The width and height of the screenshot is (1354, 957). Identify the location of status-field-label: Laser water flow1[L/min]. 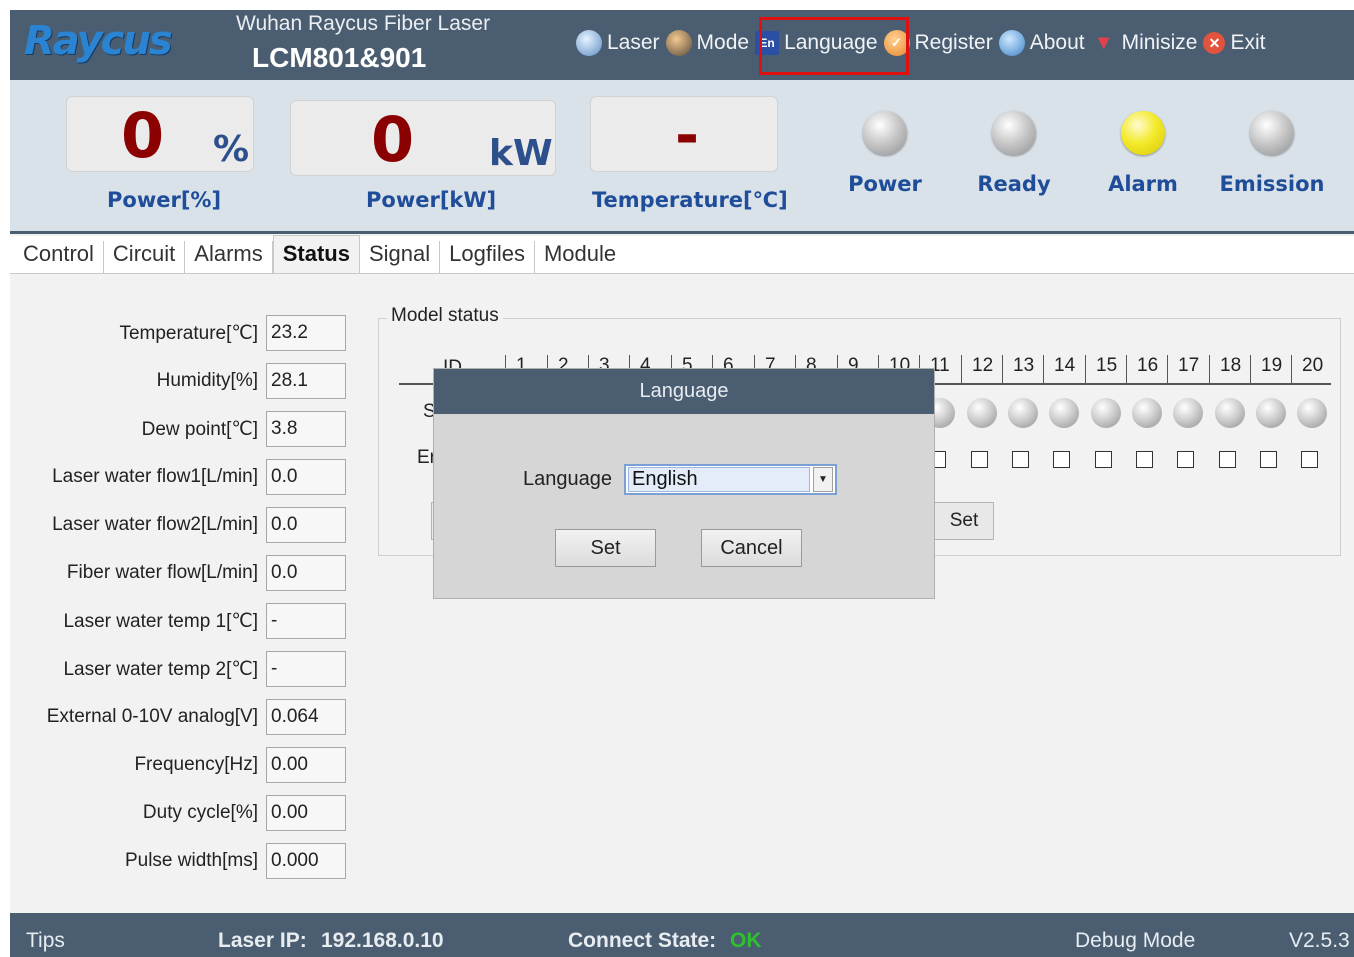
(155, 476).